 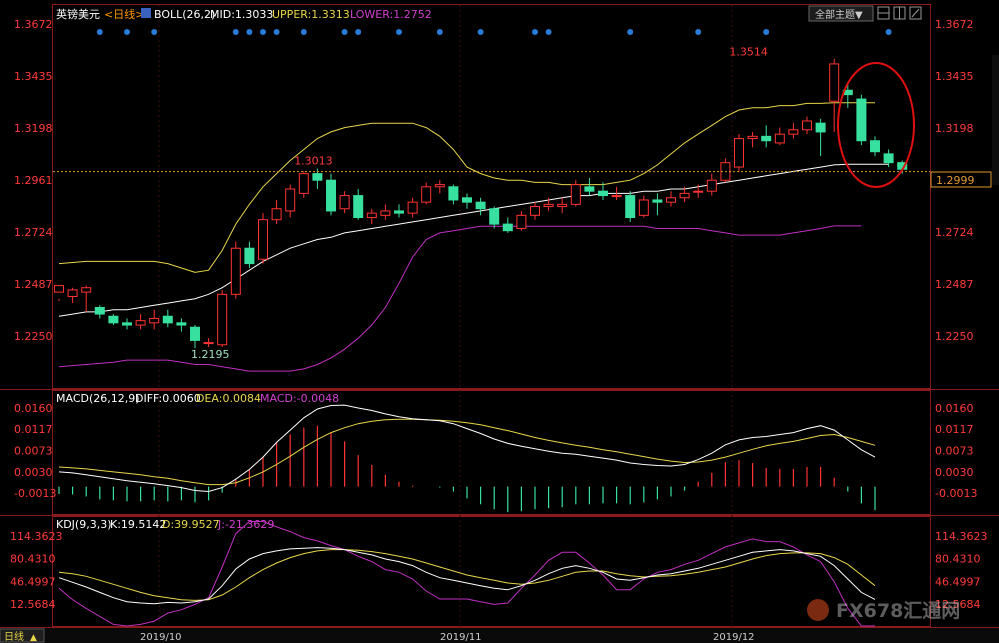 What do you see at coordinates (958, 559) in the screenshot?
I see `kdj-tick-right: 80.4310` at bounding box center [958, 559].